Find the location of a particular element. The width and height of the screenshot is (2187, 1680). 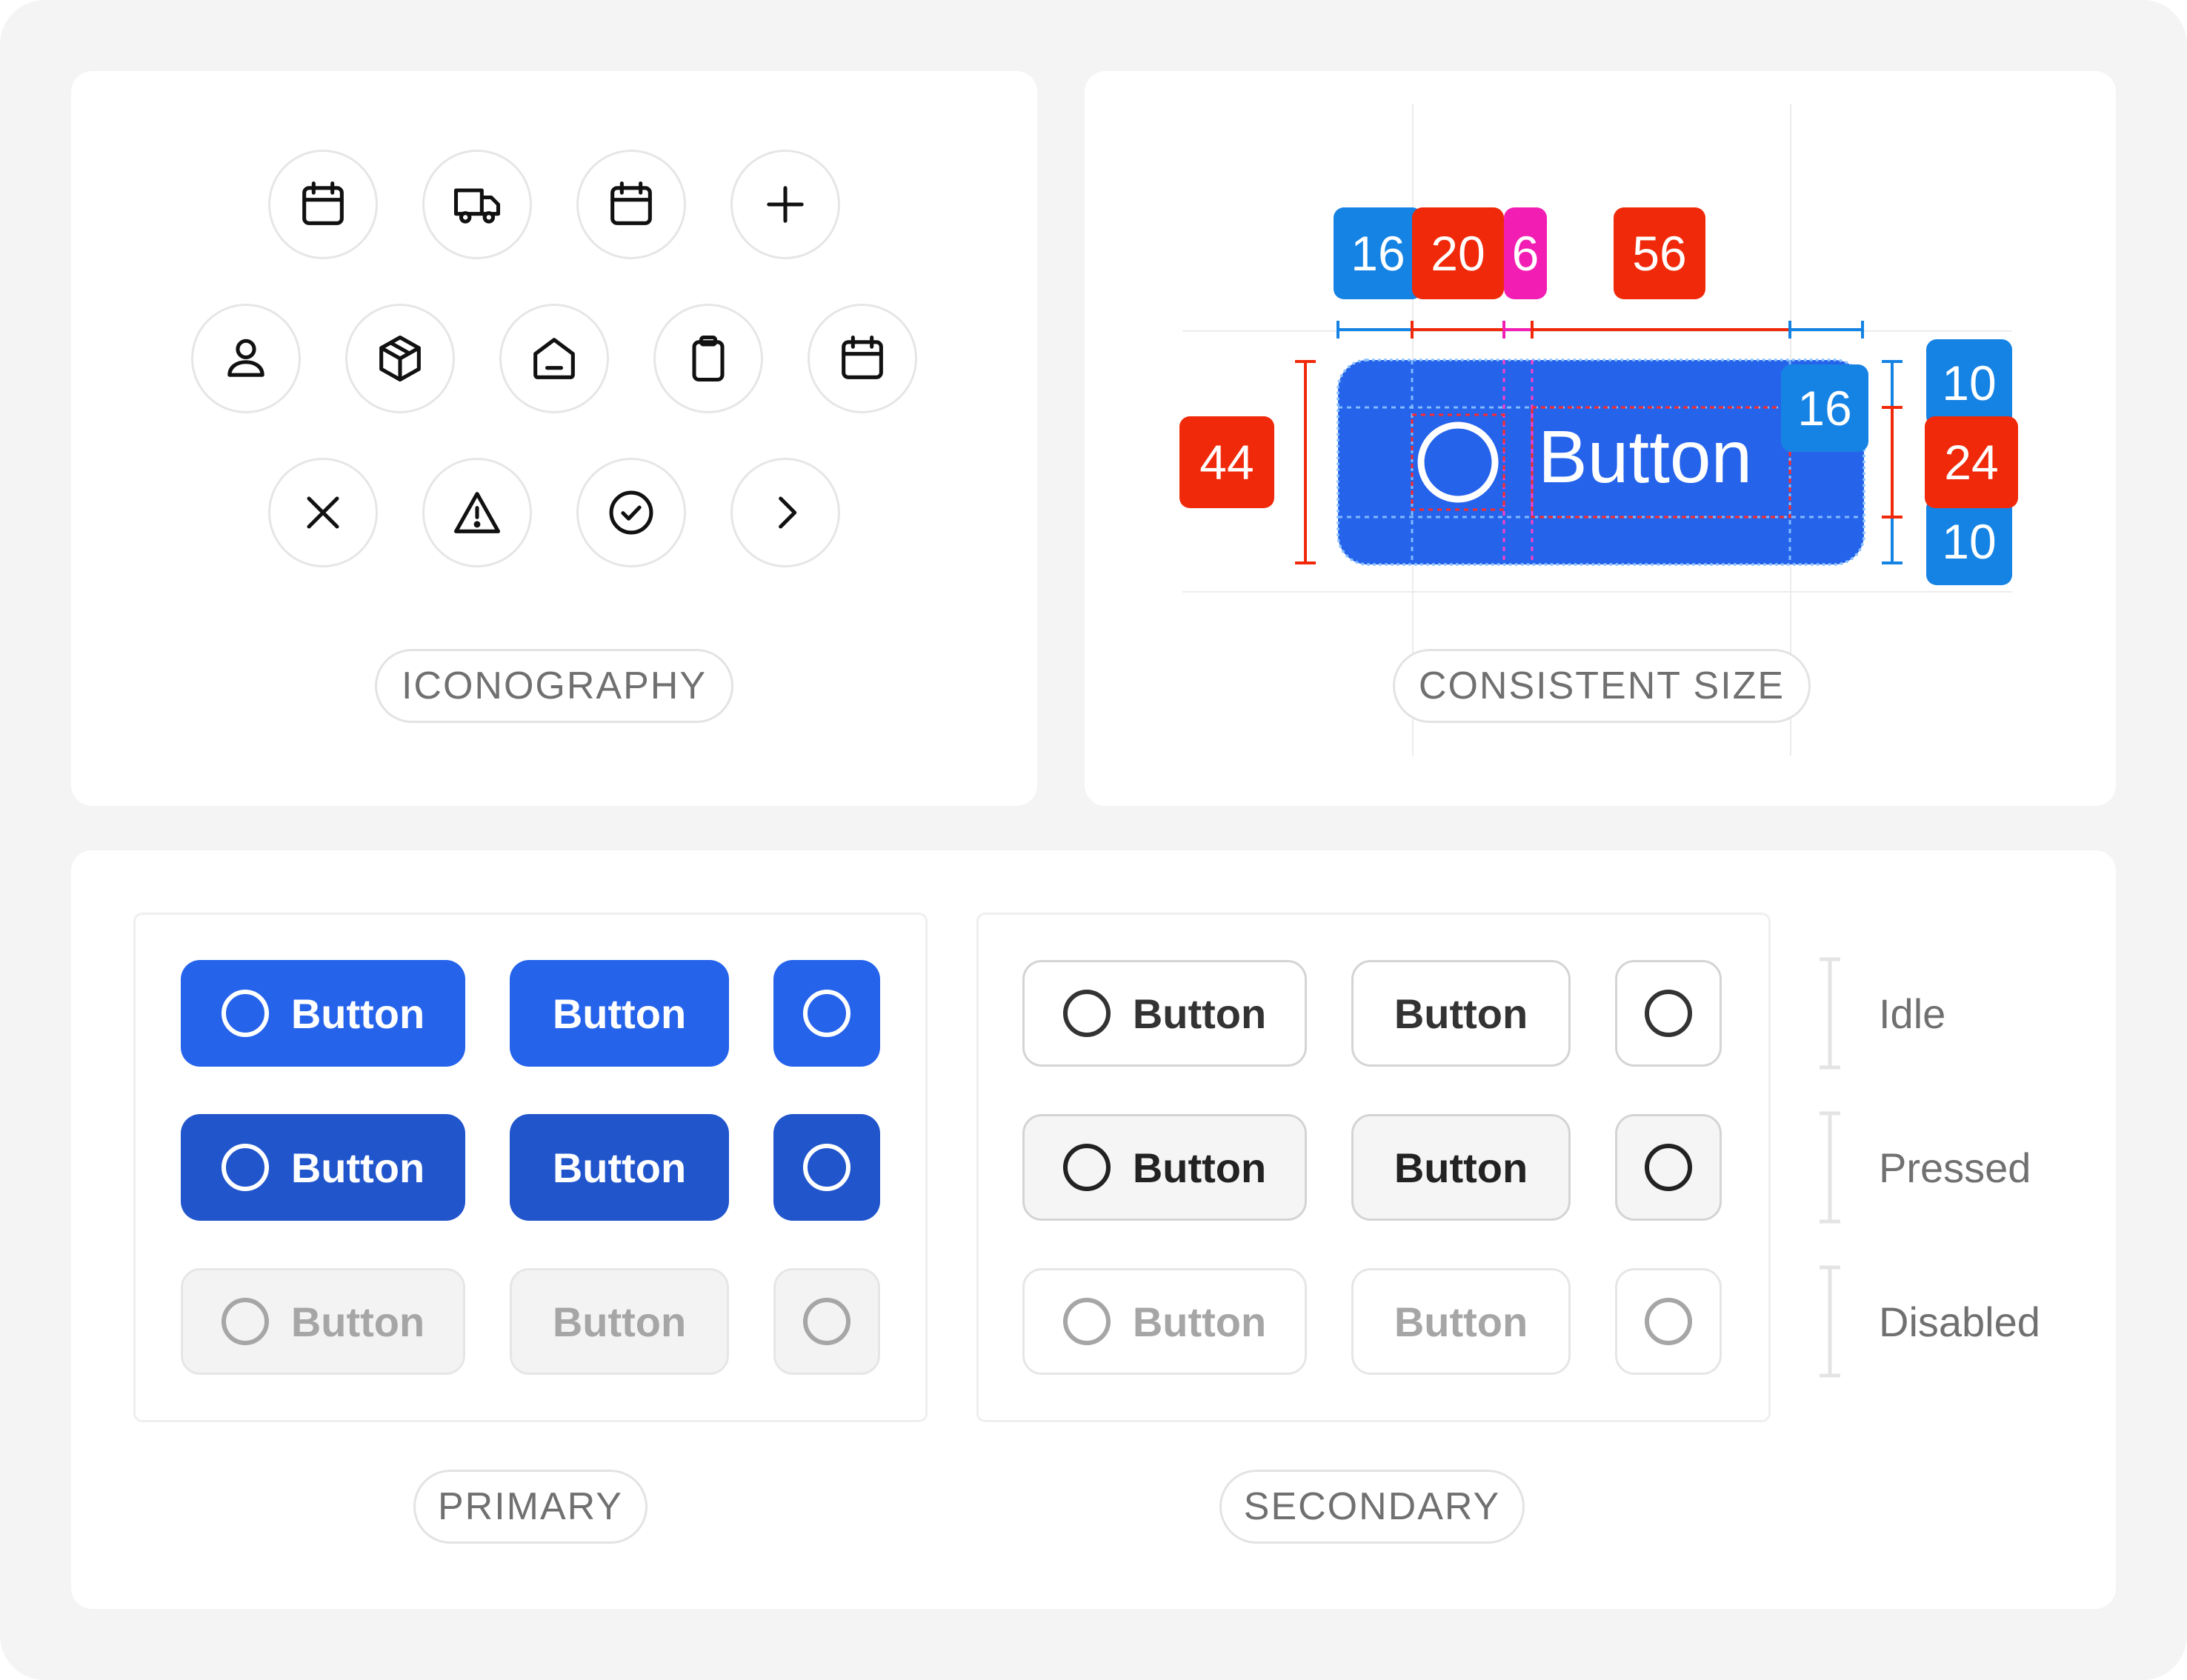

guide-line is located at coordinates (1597, 592).